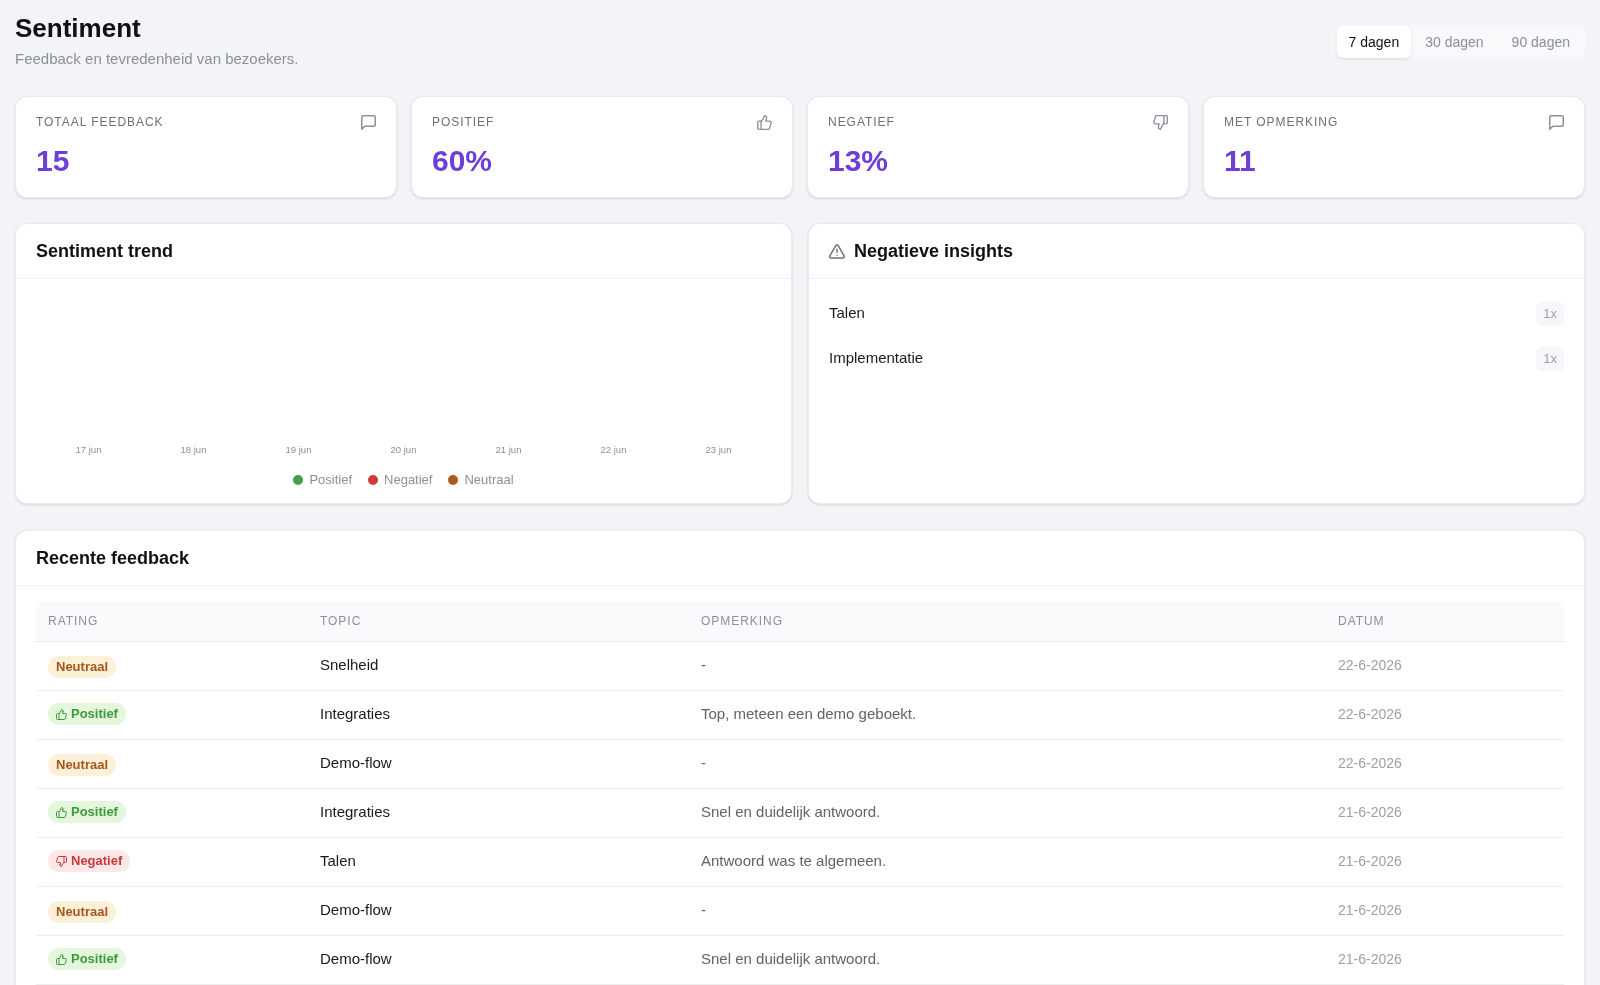  Describe the element at coordinates (1240, 161) in the screenshot. I see `stat-value: 11` at that location.